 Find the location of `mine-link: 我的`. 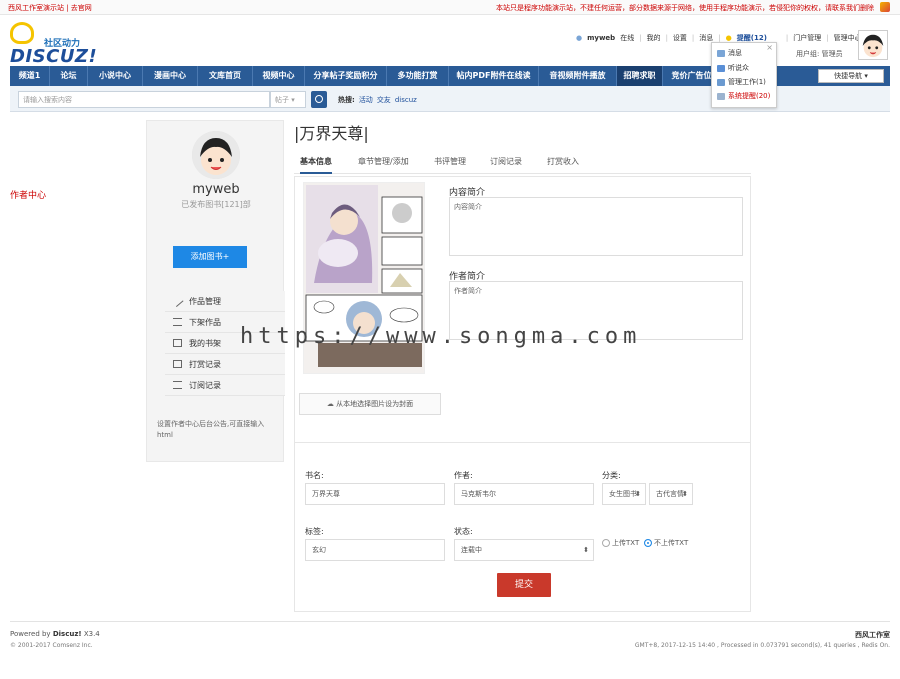

mine-link: 我的 is located at coordinates (654, 38).